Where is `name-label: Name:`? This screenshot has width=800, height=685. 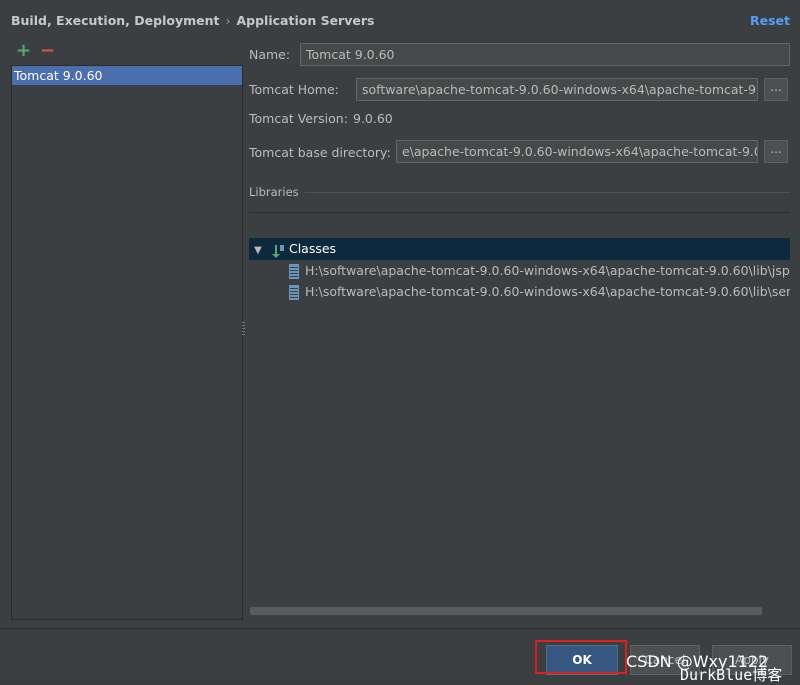
name-label: Name: is located at coordinates (270, 54).